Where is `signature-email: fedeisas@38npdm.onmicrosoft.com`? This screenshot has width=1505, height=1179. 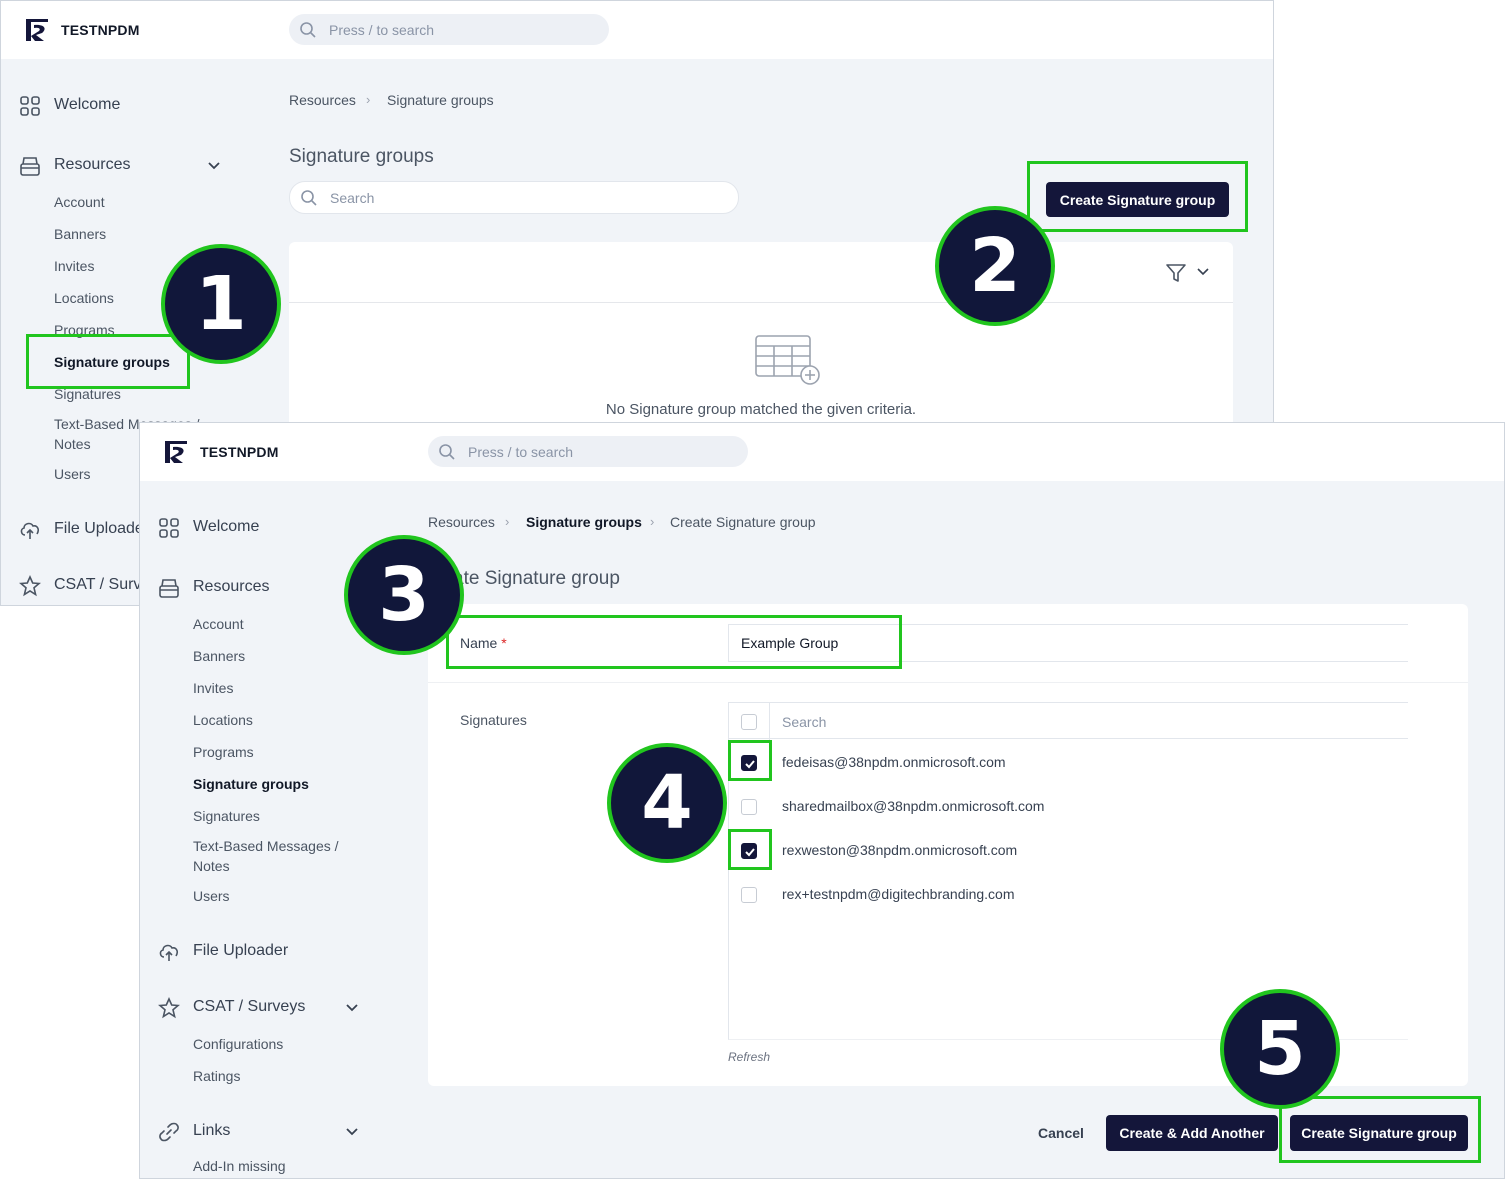
signature-email: fedeisas@38npdm.onmicrosoft.com is located at coordinates (894, 762).